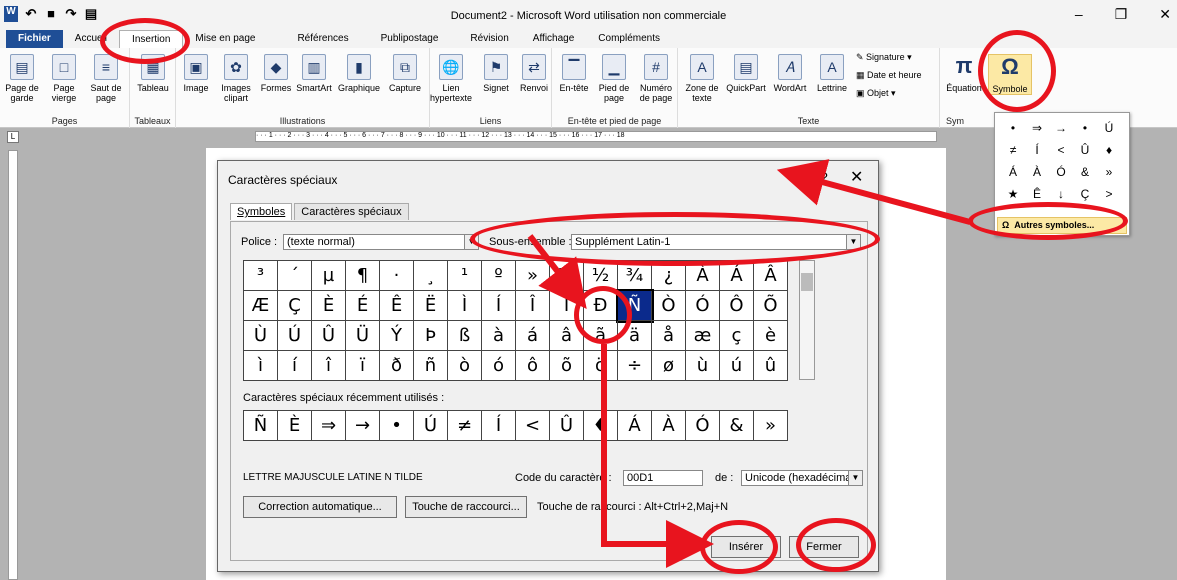 The image size is (1177, 580). What do you see at coordinates (746, 73) in the screenshot?
I see `quickpart-button: ▤ QuickPart` at bounding box center [746, 73].